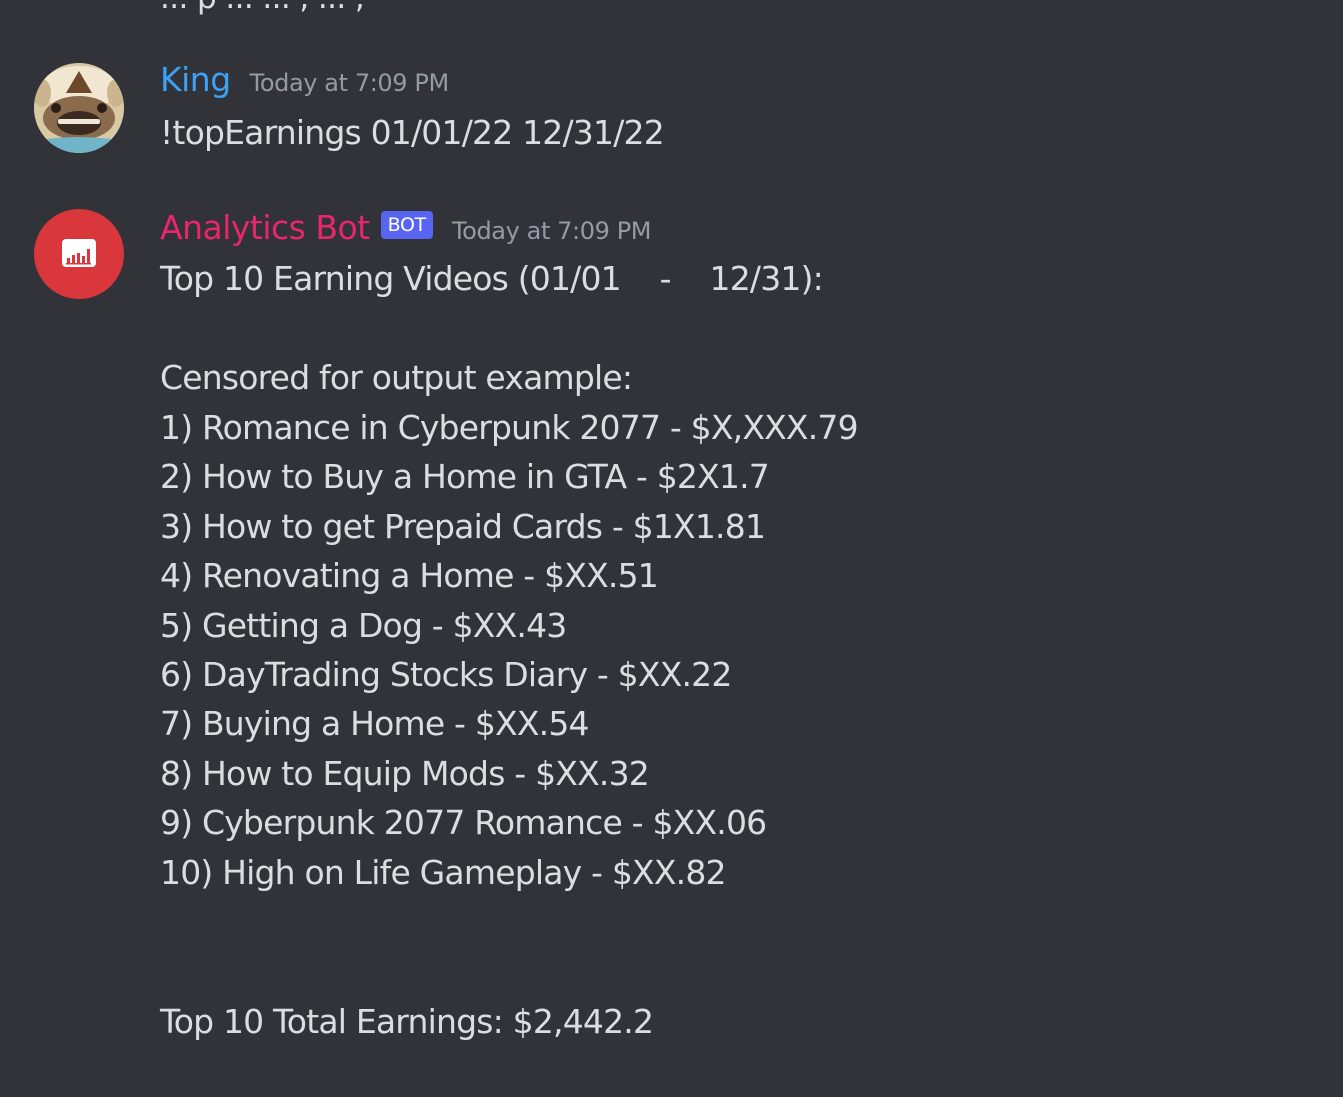 The image size is (1343, 1097). I want to click on earnings-list-item: 7) Buying a Home - $XX.54, so click(375, 724).